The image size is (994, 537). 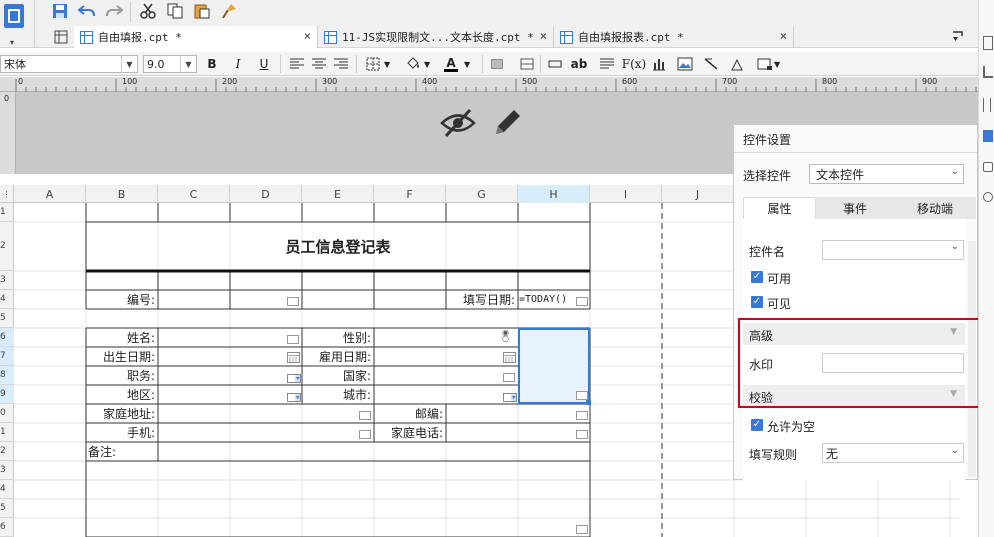 I want to click on column-header-cell: A, so click(x=50, y=194).